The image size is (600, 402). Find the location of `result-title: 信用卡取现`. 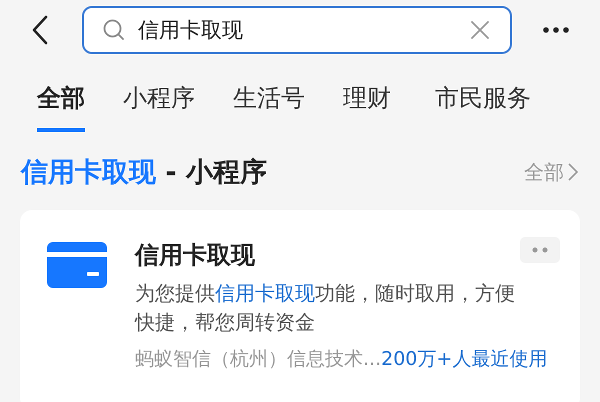

result-title: 信用卡取现 is located at coordinates (195, 255).